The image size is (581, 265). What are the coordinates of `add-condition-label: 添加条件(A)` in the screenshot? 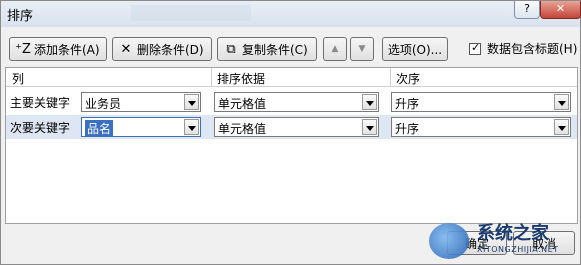 It's located at (67, 49).